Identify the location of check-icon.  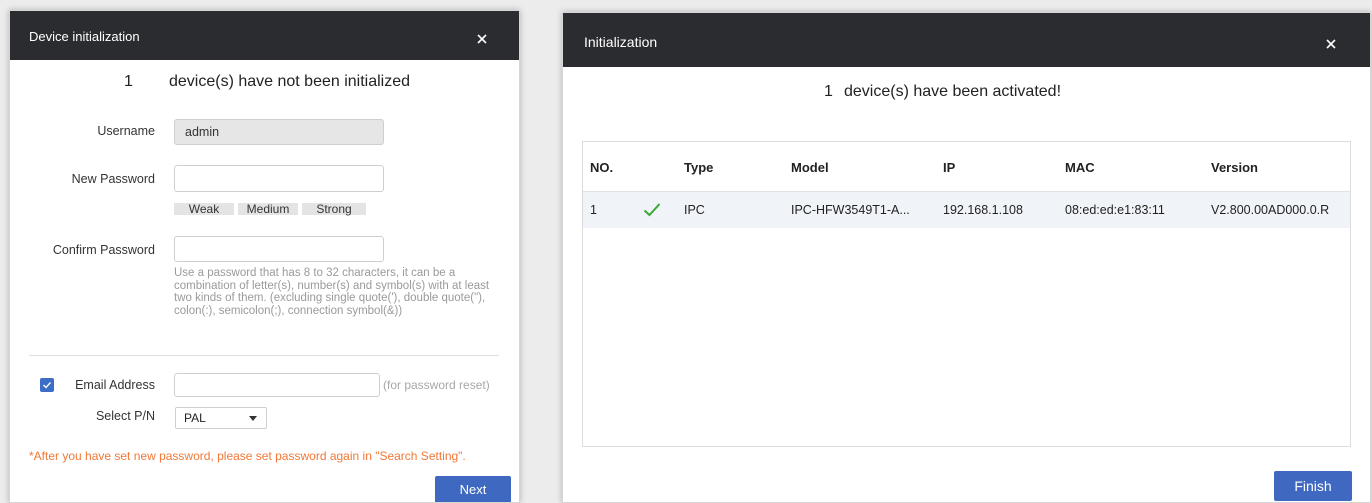
(652, 210).